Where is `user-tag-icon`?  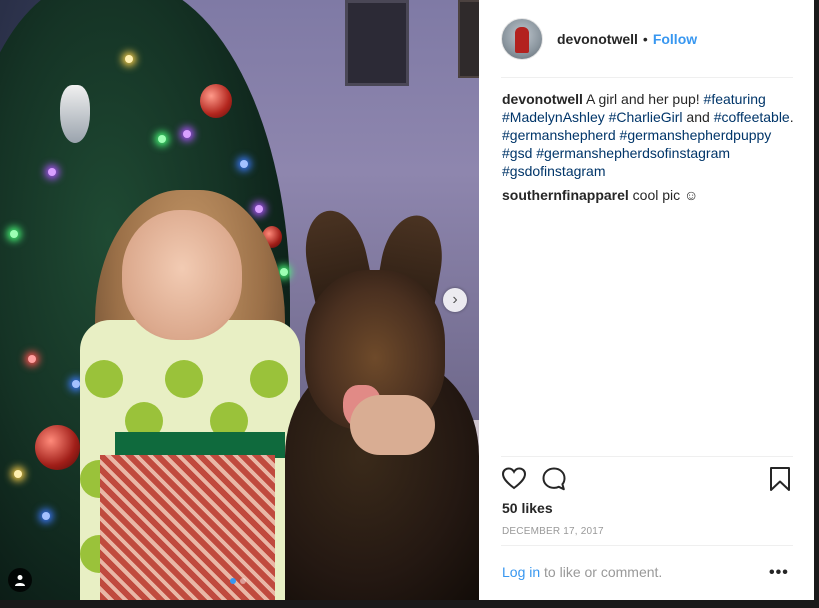 user-tag-icon is located at coordinates (20, 580).